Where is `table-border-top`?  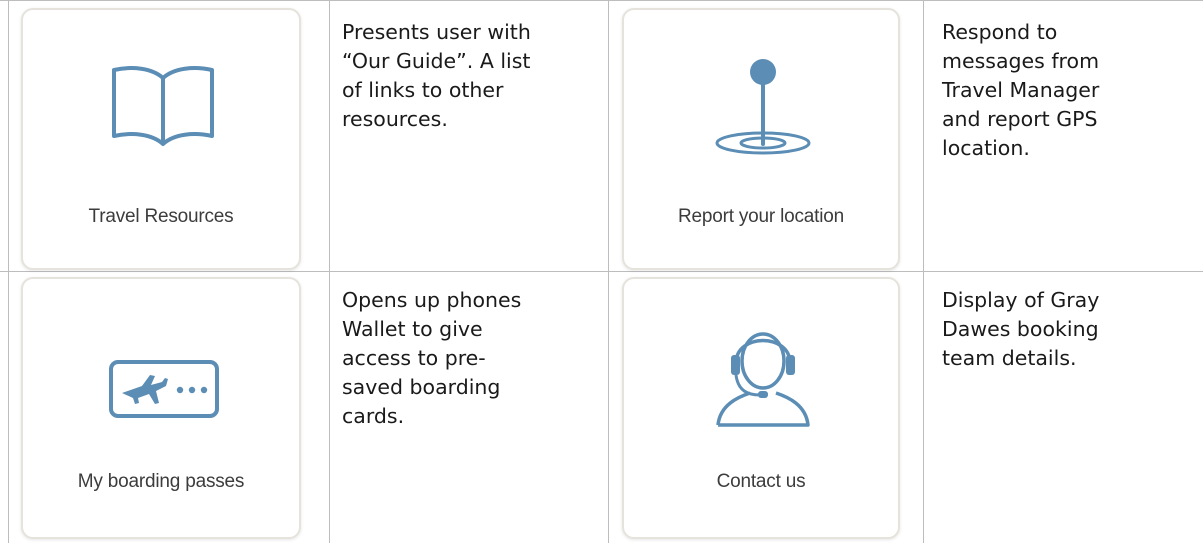
table-border-top is located at coordinates (601, 0).